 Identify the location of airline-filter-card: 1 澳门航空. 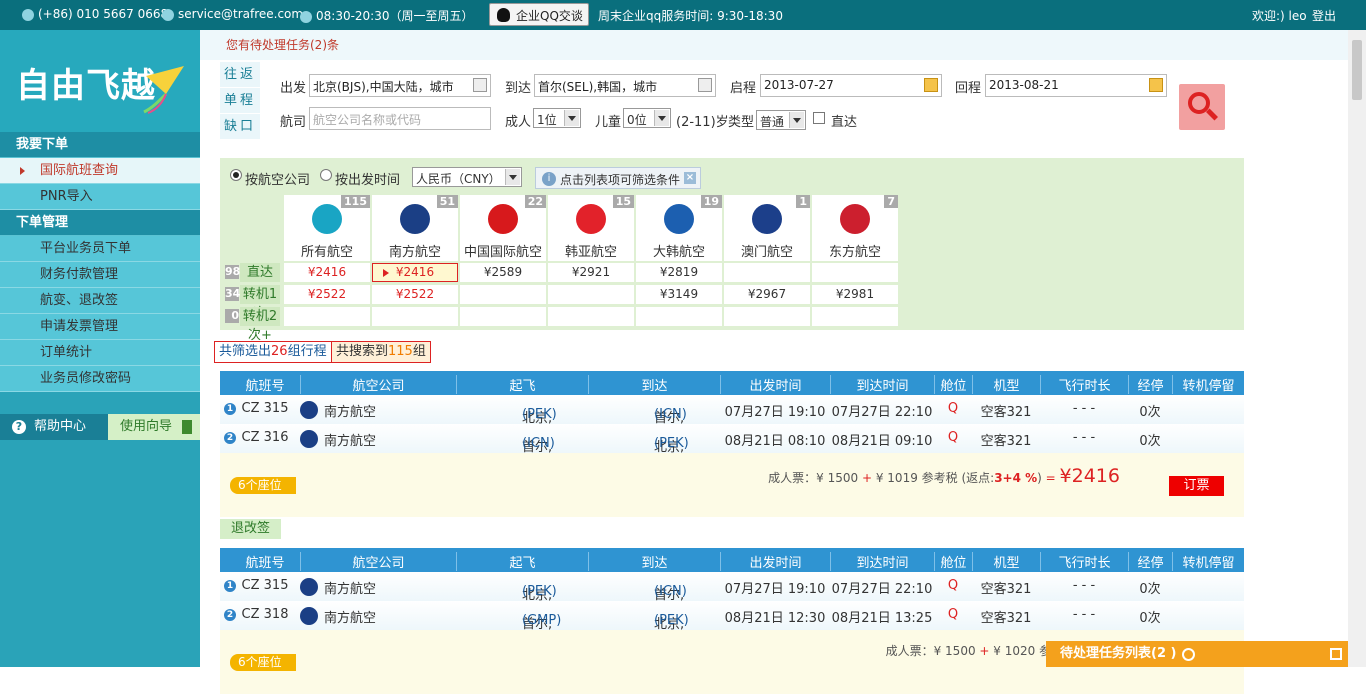
(767, 228).